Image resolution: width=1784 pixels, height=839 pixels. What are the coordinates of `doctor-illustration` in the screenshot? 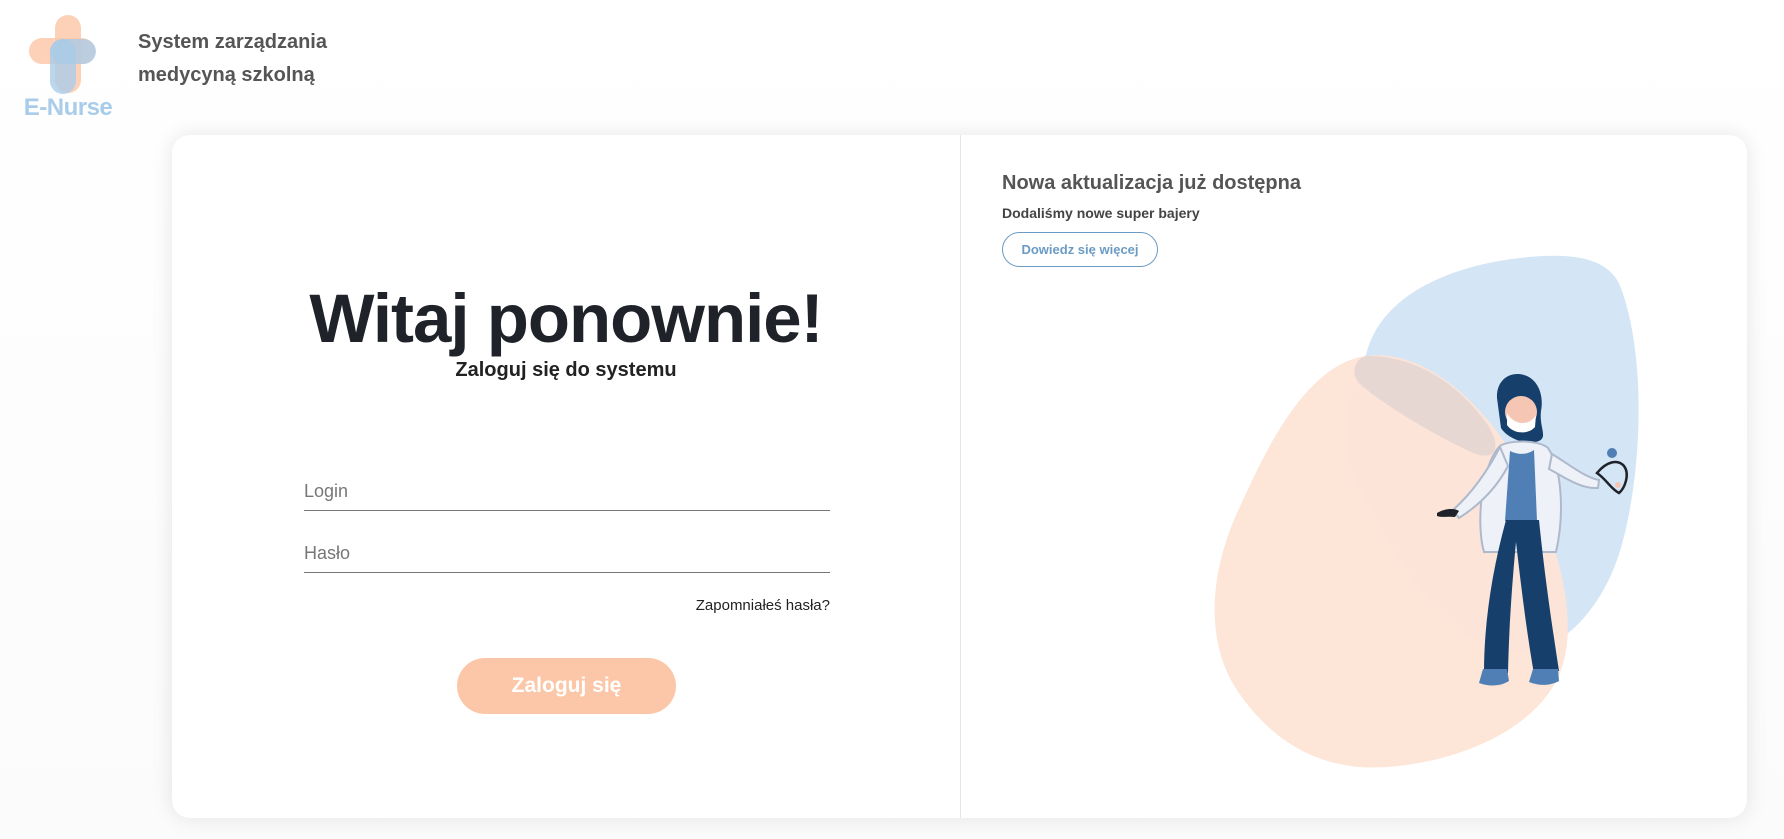 It's located at (1426, 511).